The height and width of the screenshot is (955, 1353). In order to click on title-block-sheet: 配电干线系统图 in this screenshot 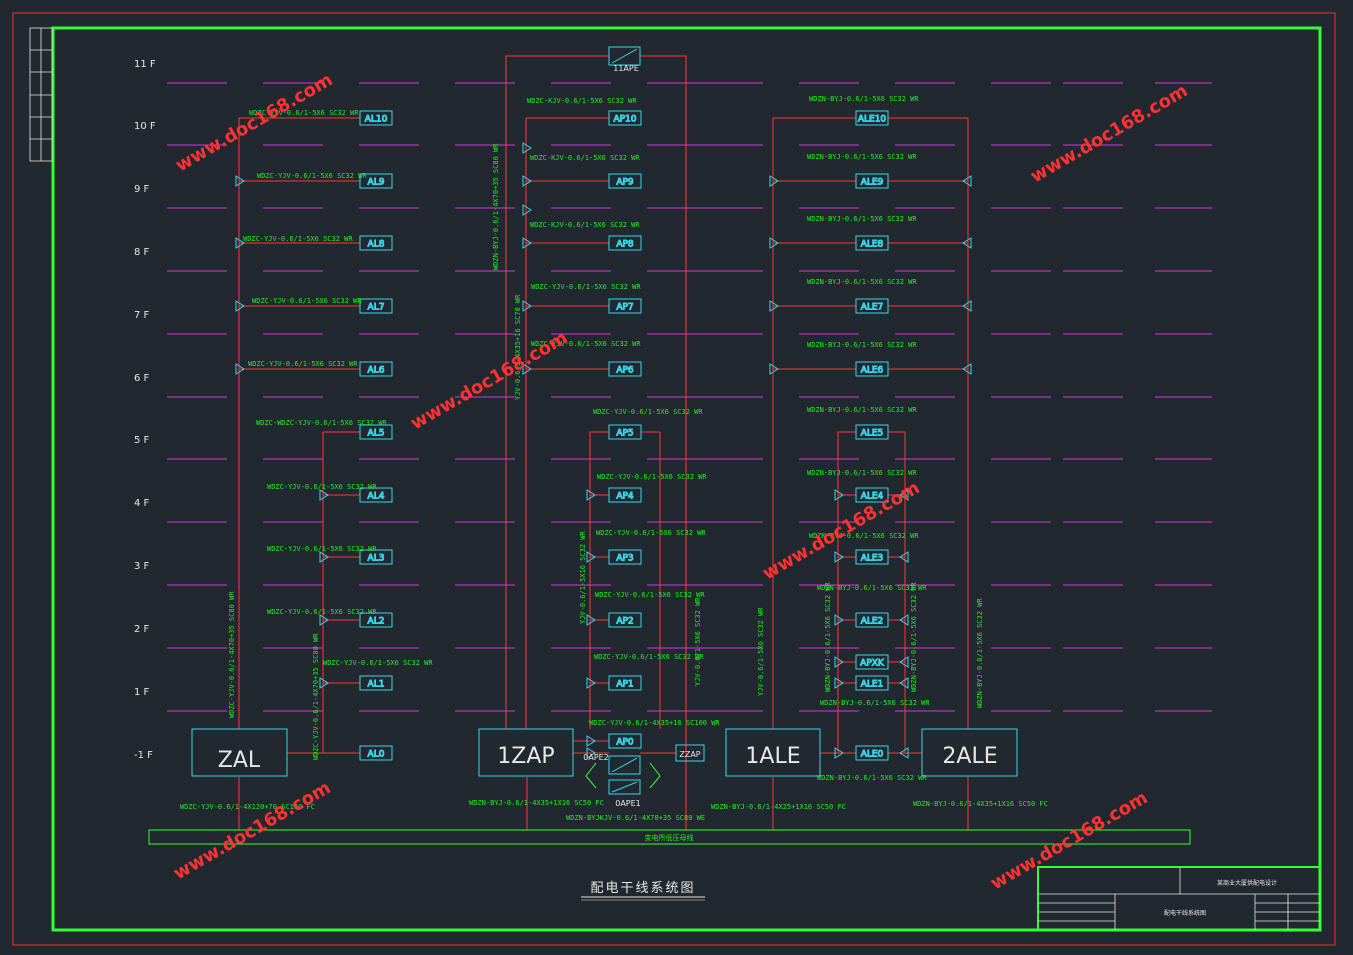, I will do `click(1185, 913)`.